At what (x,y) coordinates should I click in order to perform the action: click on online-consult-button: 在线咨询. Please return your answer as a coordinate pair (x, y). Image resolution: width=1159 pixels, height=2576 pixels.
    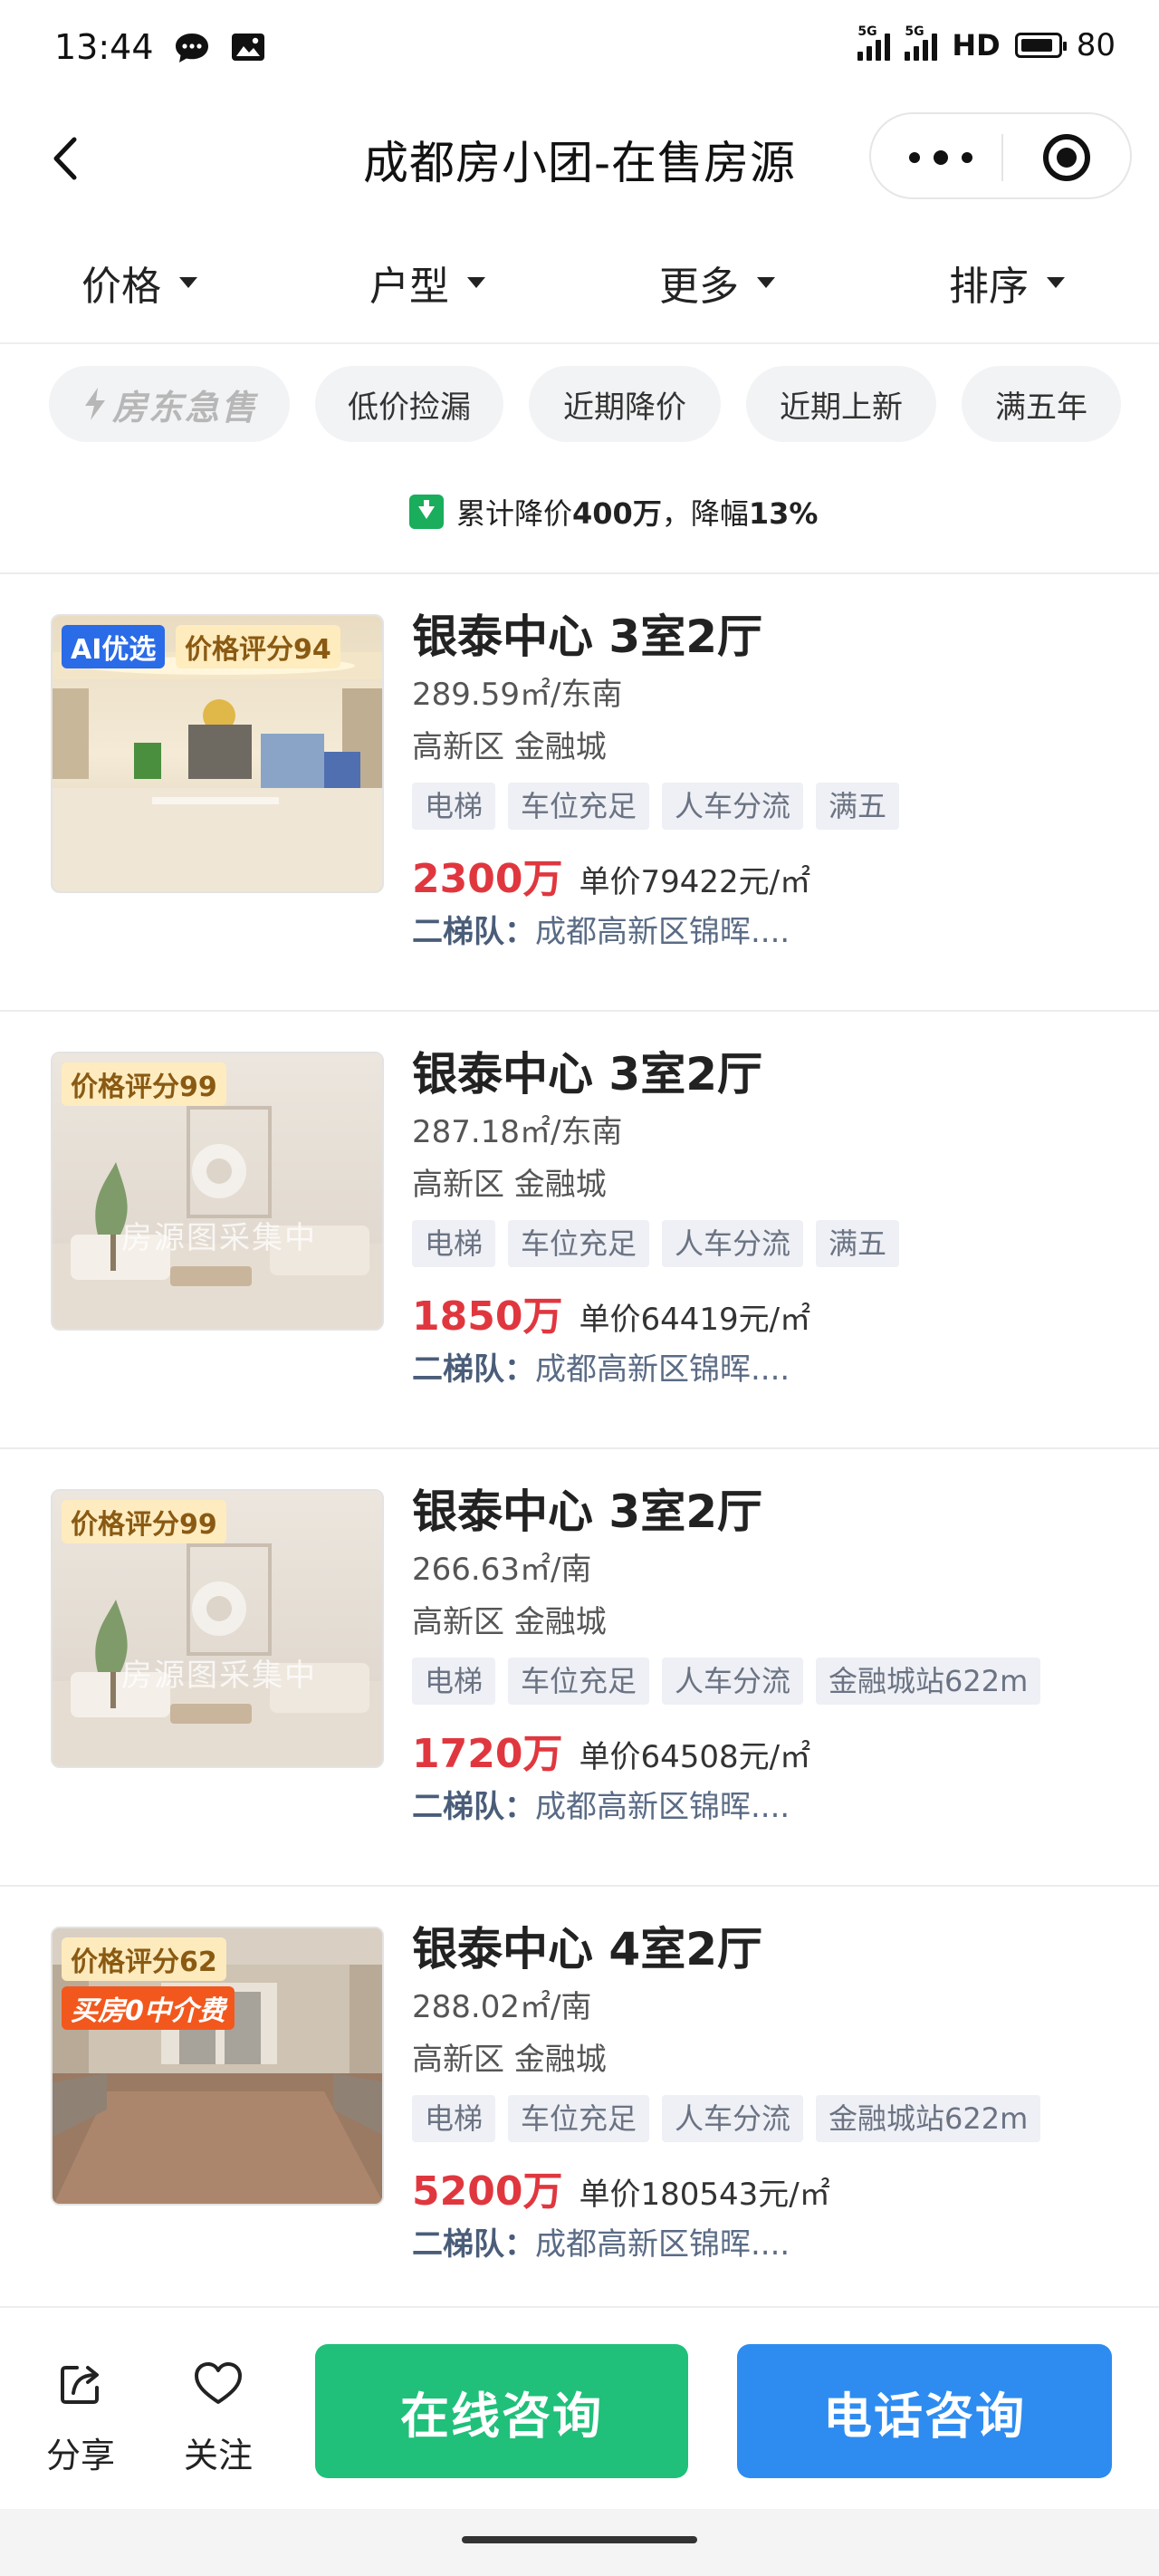
    Looking at the image, I should click on (502, 2411).